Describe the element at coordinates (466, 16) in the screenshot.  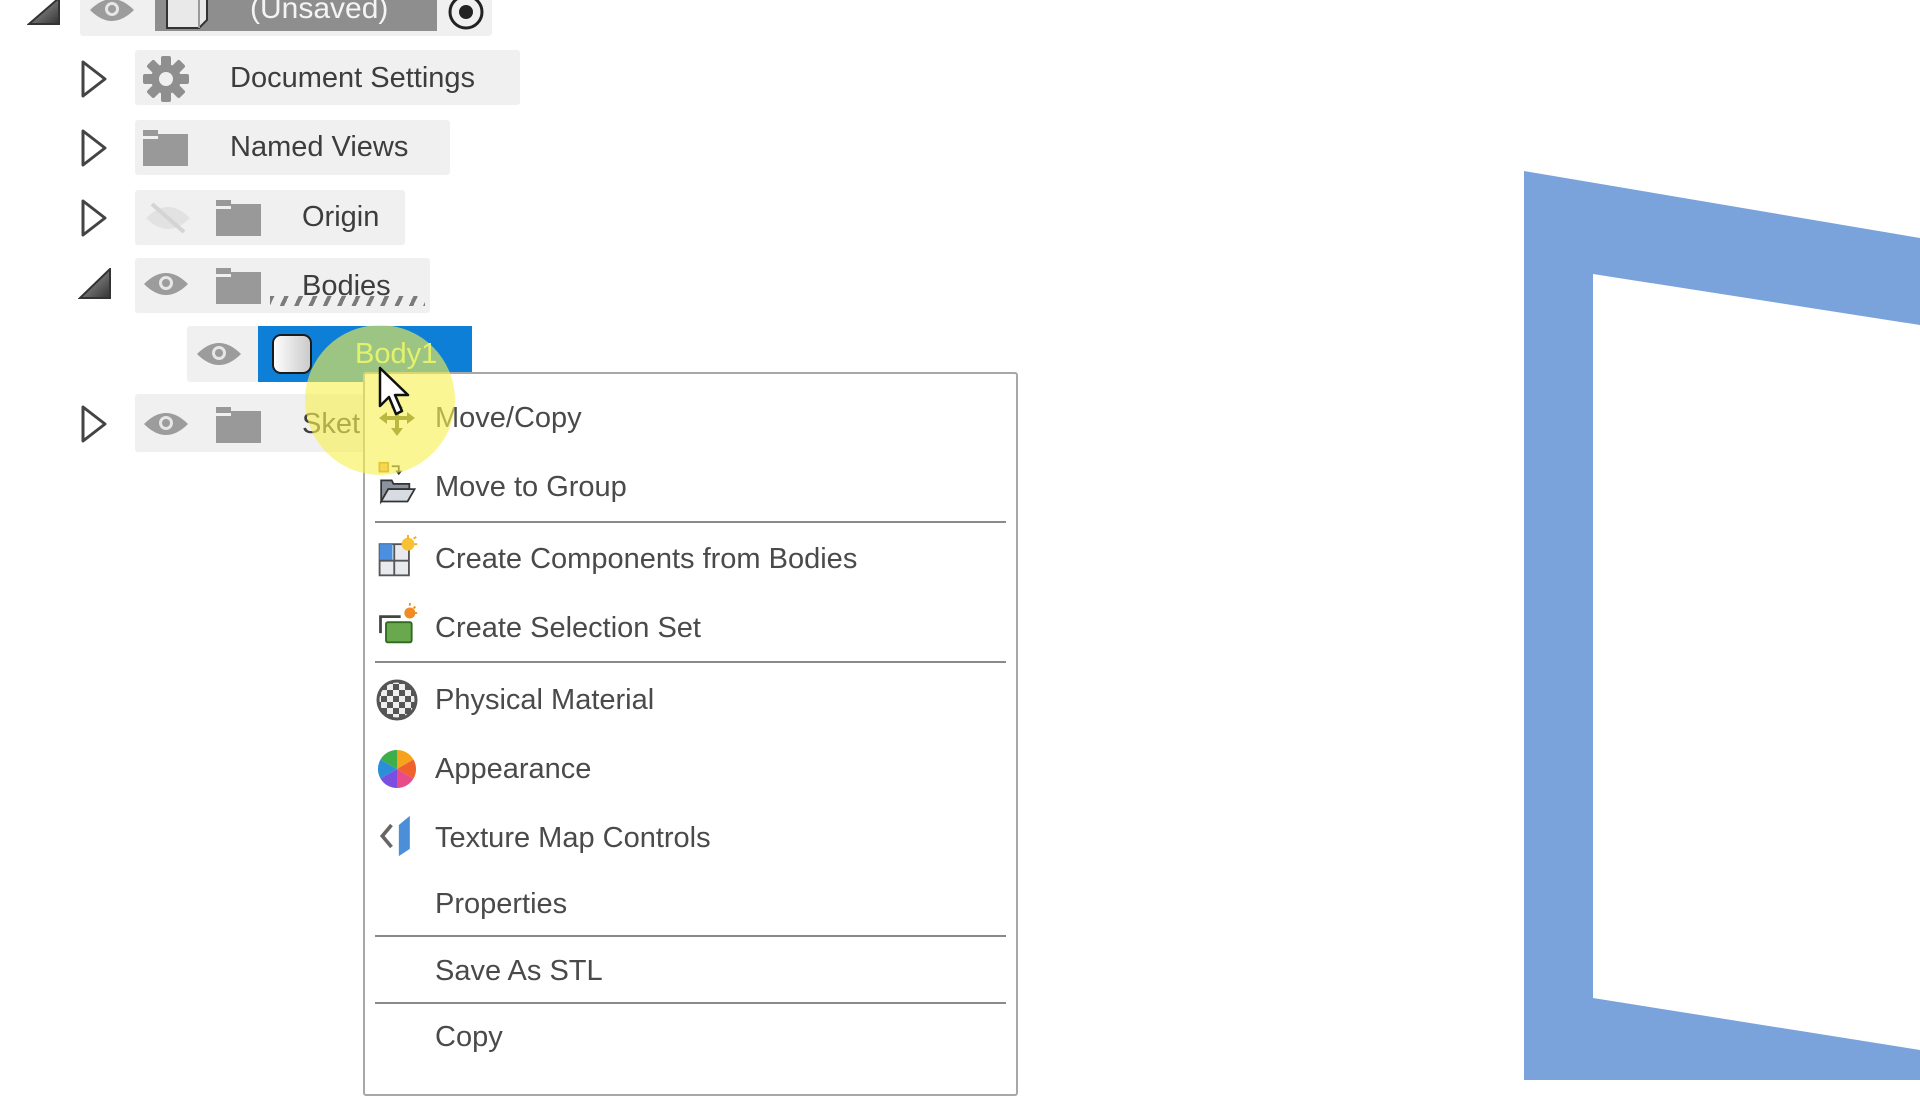
I see `activate-radio-icon` at that location.